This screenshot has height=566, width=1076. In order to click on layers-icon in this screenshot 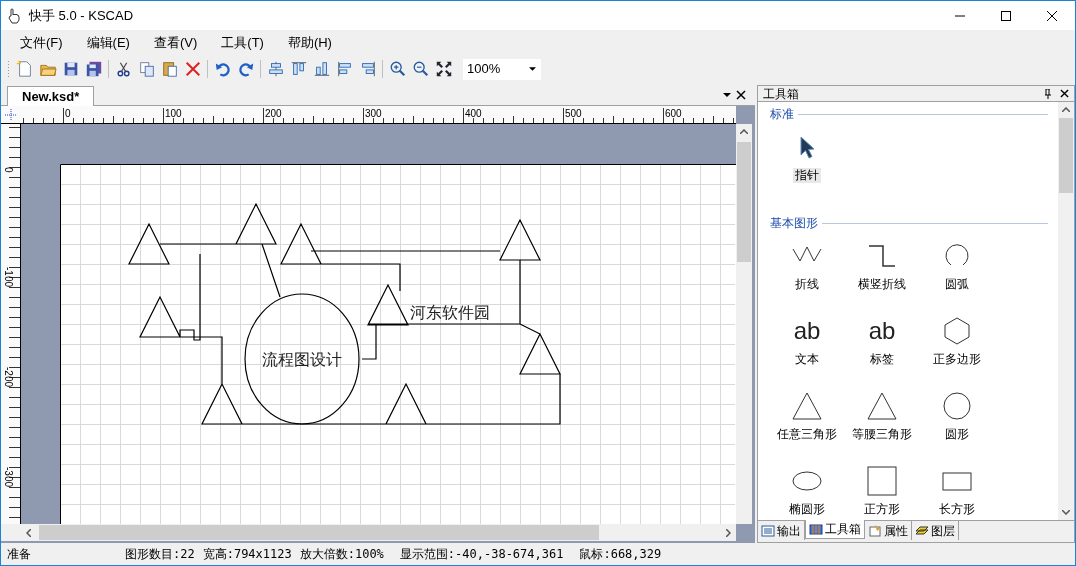, I will do `click(921, 530)`.